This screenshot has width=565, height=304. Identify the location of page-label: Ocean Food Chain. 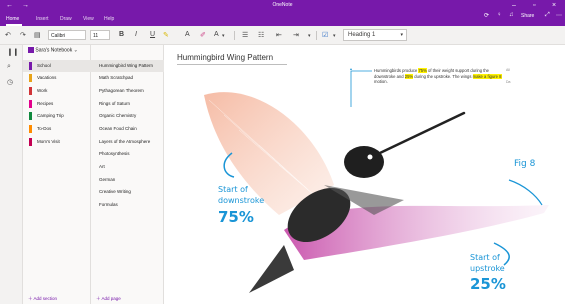
(118, 128).